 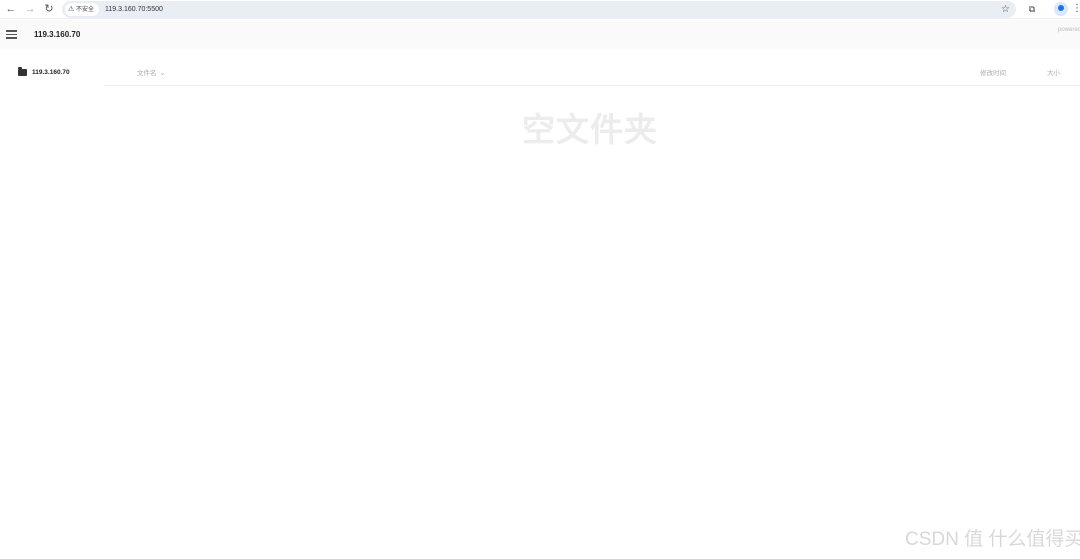 What do you see at coordinates (51, 72) in the screenshot?
I see `sidebar-item-label: 119.3.160.70` at bounding box center [51, 72].